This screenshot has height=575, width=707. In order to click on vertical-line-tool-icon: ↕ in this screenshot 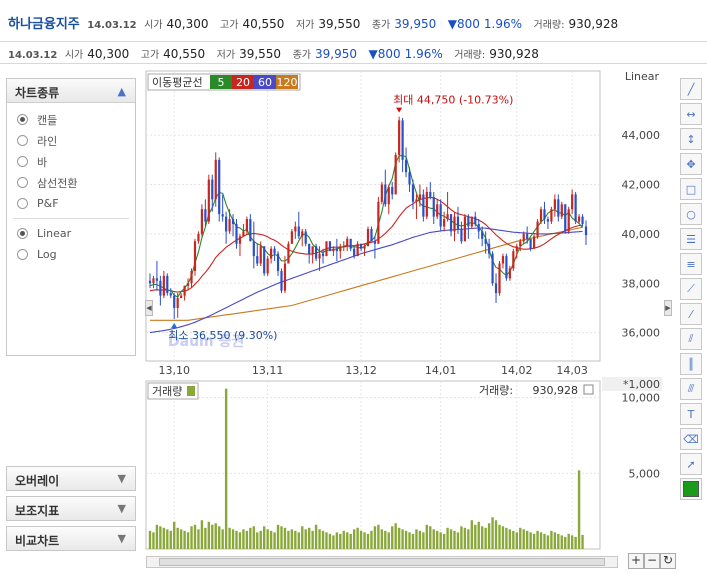, I will do `click(691, 139)`.